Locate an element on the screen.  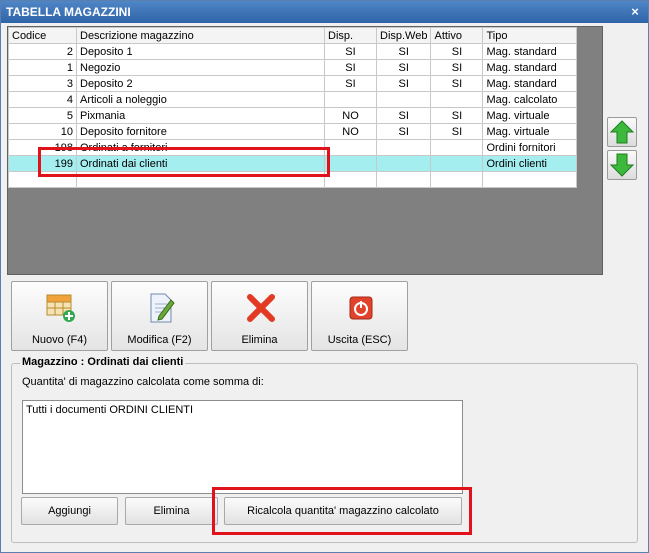
cell-description: Deposito 1 is located at coordinates (200, 51).